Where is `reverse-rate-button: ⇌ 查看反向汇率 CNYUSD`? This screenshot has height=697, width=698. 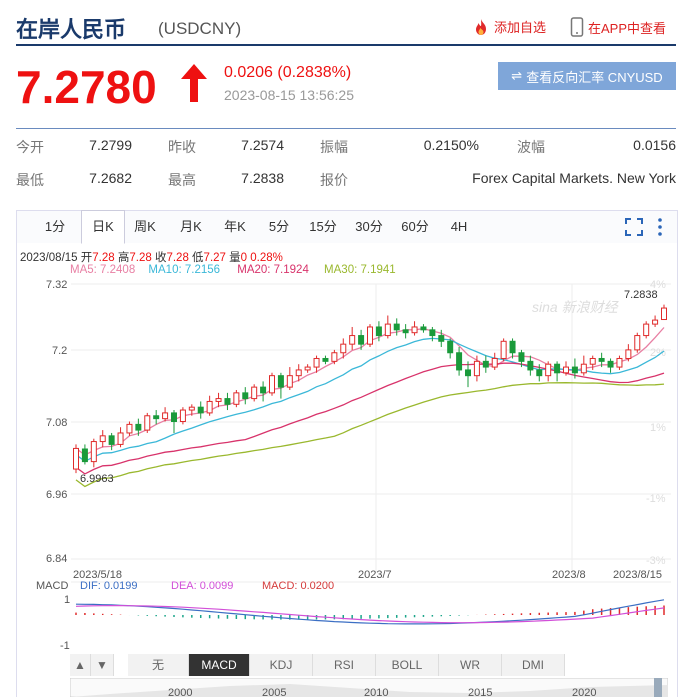
reverse-rate-button: ⇌ 查看反向汇率 CNYUSD is located at coordinates (587, 76).